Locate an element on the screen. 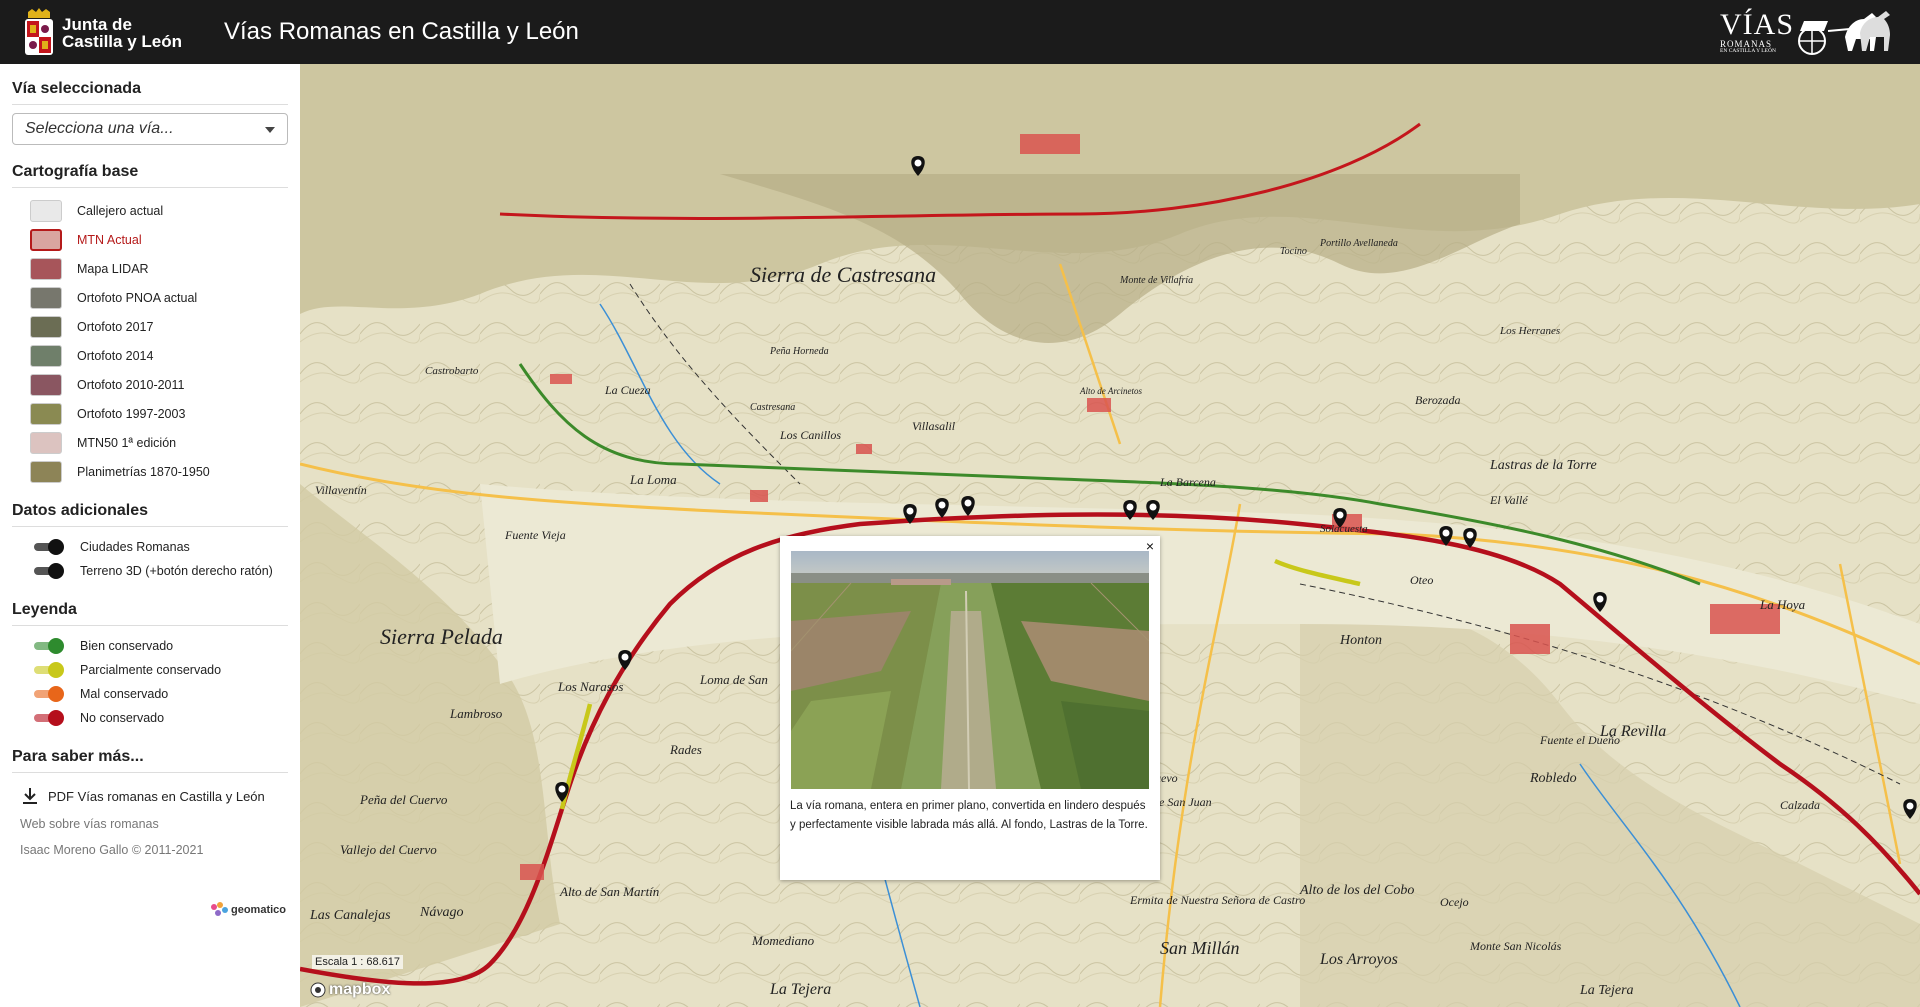  map-place-label: Rades is located at coordinates (685, 749).